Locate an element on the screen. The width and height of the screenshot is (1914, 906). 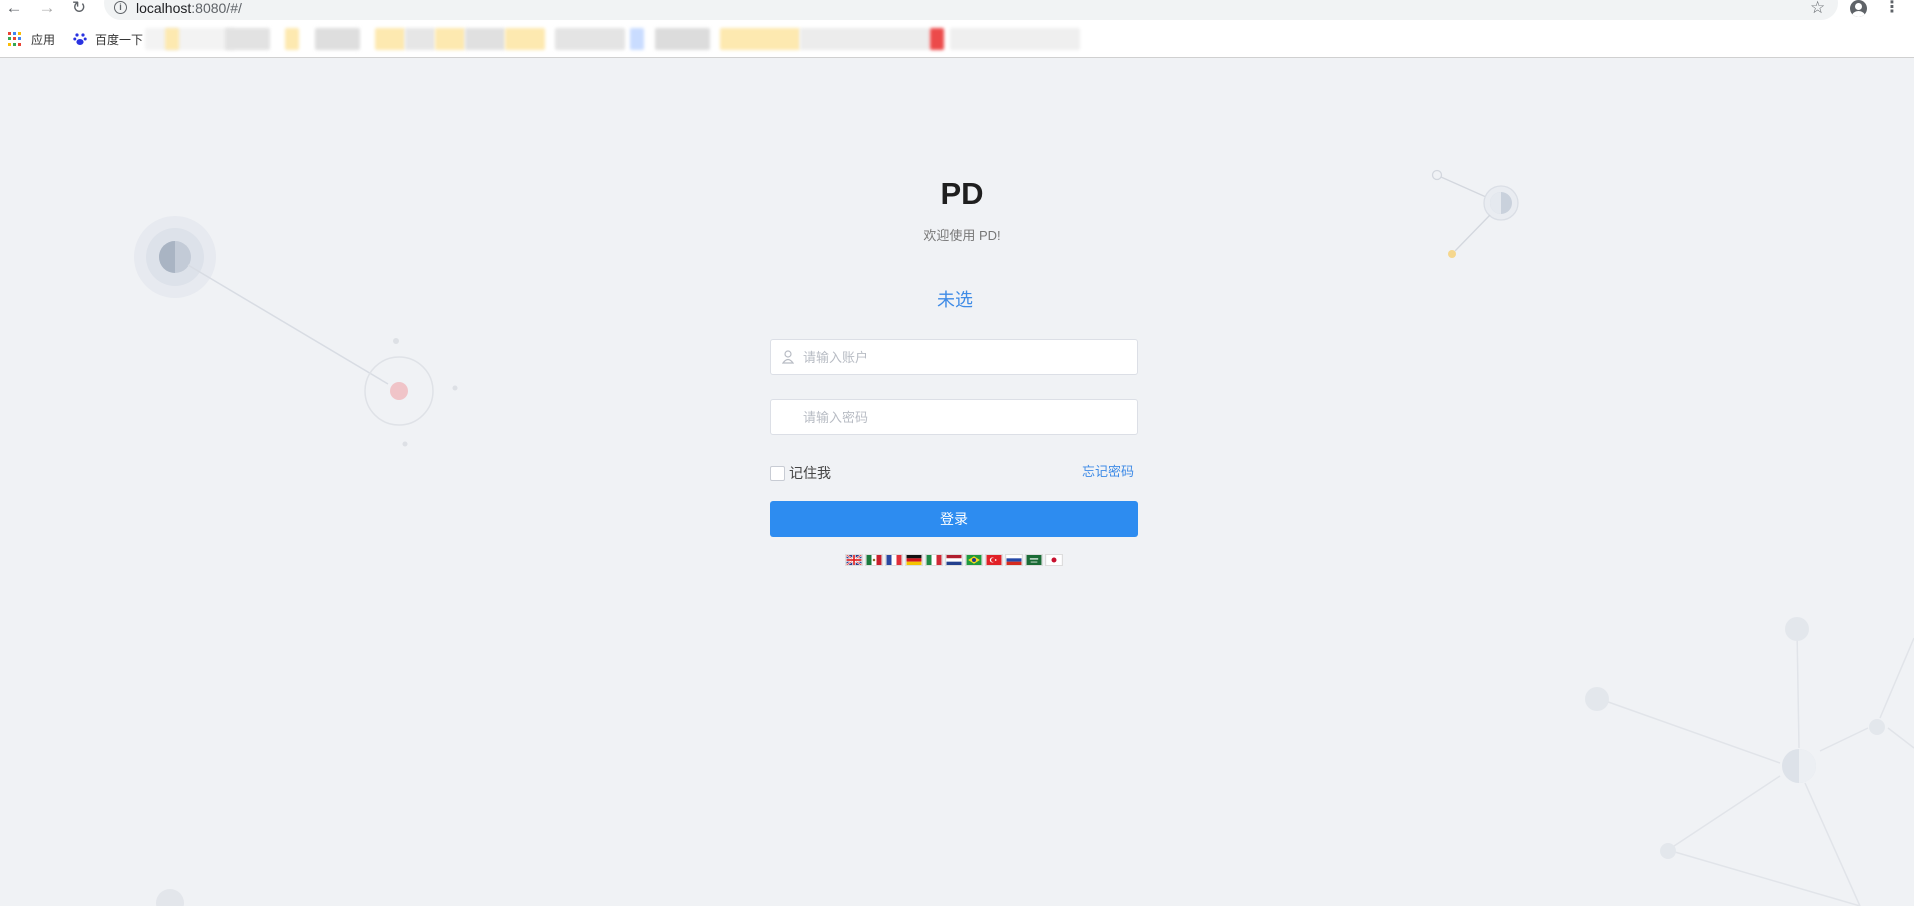
forward-arrow-icon: → is located at coordinates (47, 9).